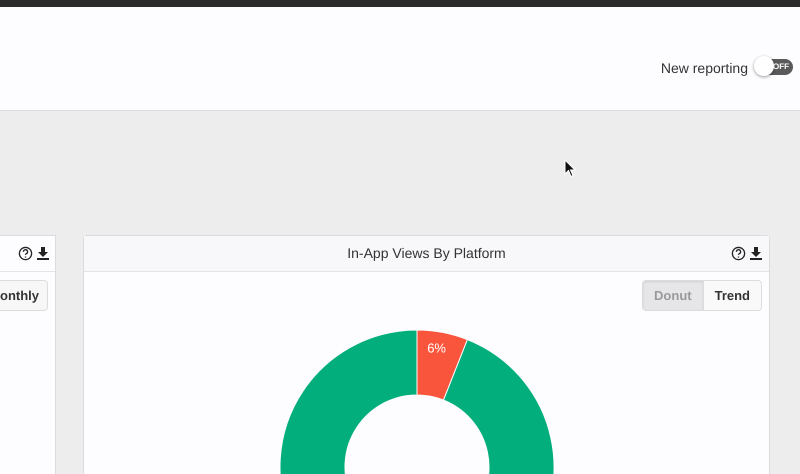 Image resolution: width=800 pixels, height=474 pixels. Describe the element at coordinates (733, 295) in the screenshot. I see `view-tab: Trend` at that location.